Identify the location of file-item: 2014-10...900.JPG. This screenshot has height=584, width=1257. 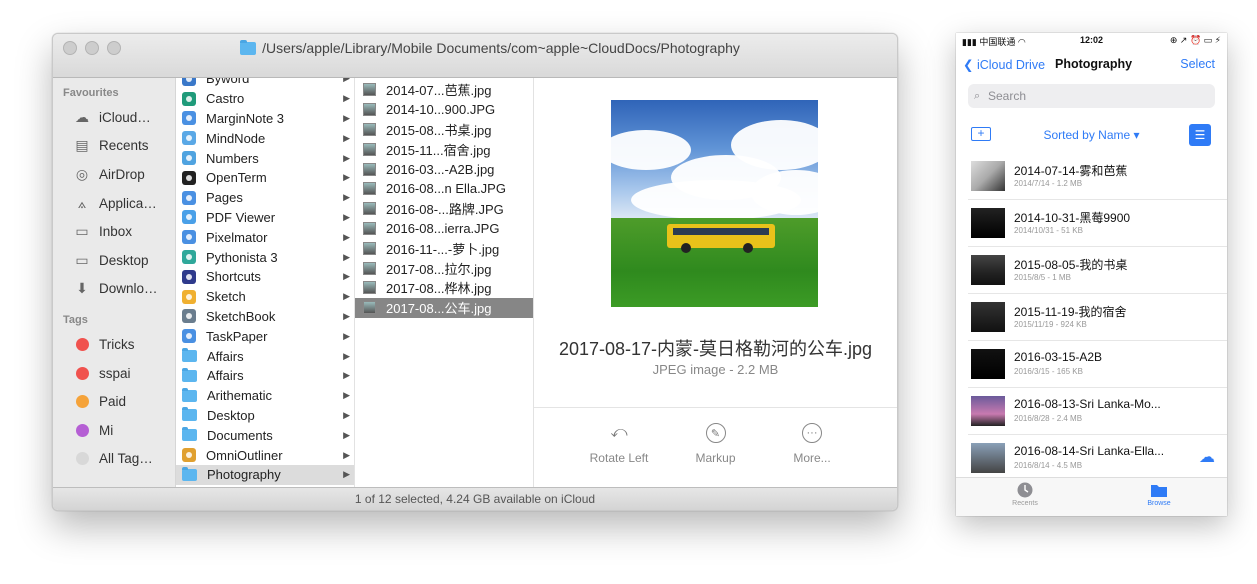
(444, 110).